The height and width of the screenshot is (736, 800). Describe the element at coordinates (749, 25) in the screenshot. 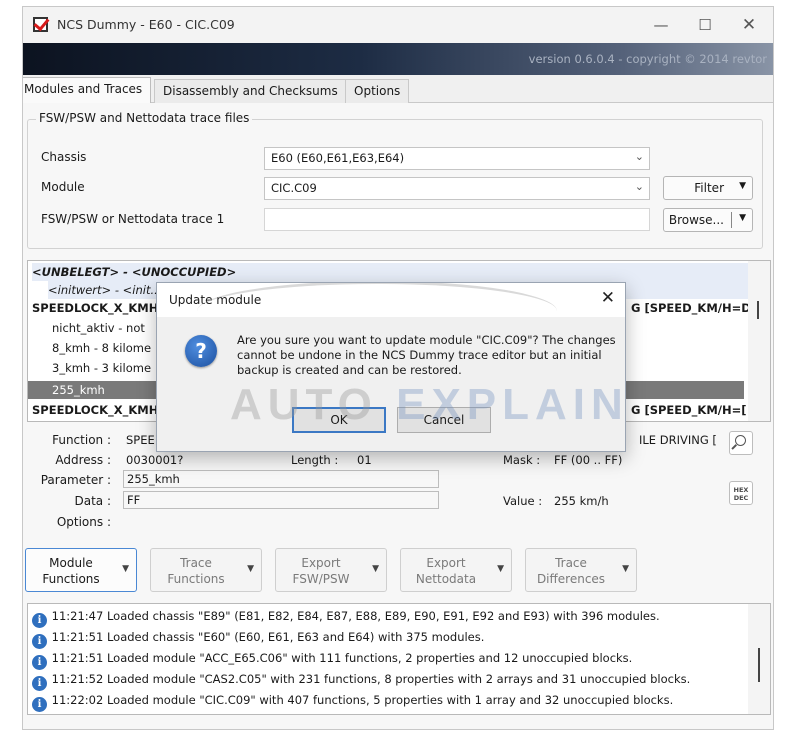

I see `close-window-button: ✕` at that location.